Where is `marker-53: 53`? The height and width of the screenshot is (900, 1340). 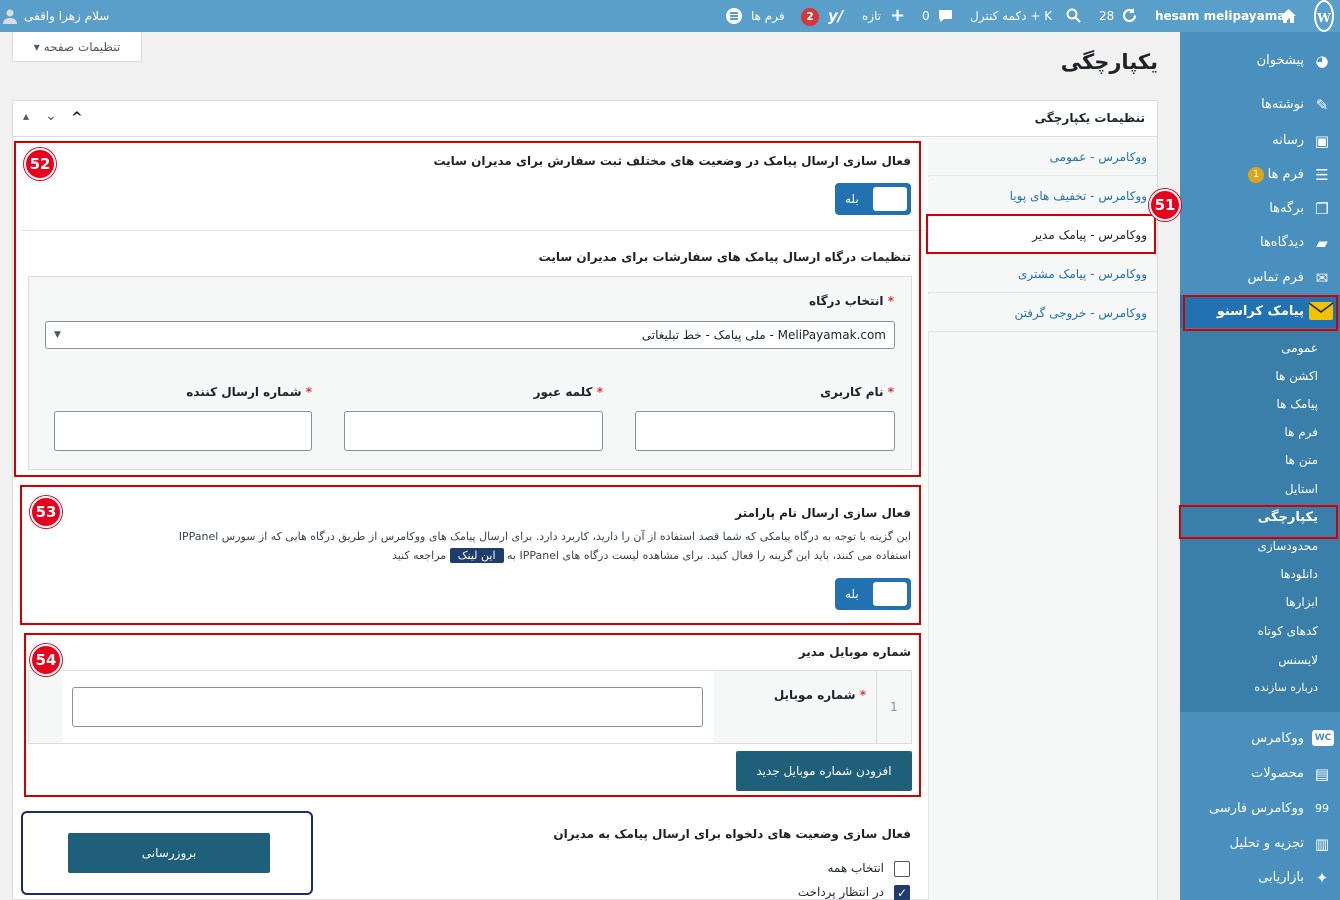 marker-53: 53 is located at coordinates (46, 512).